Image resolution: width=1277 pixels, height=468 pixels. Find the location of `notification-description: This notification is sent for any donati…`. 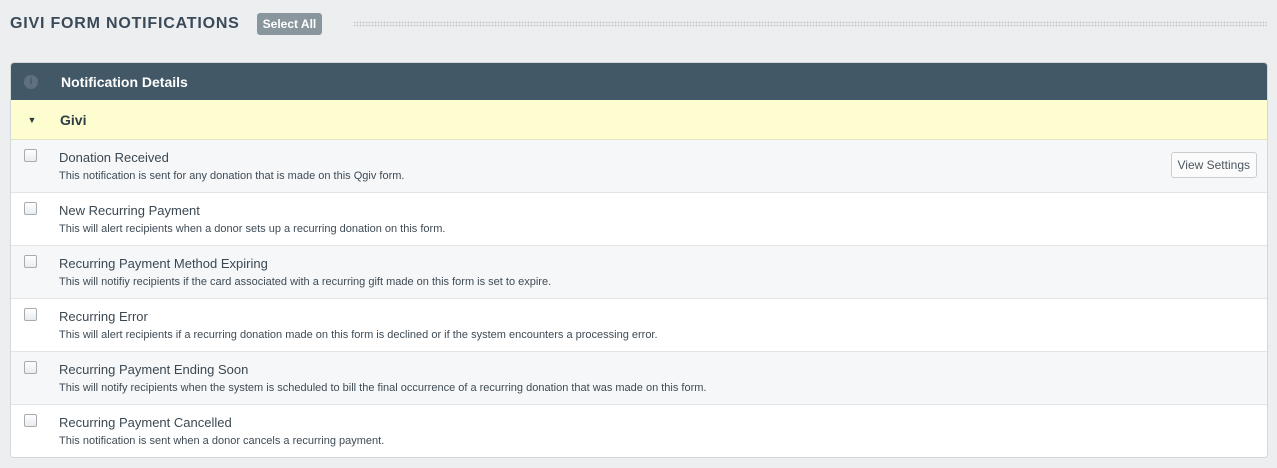

notification-description: This notification is sent for any donati… is located at coordinates (232, 176).